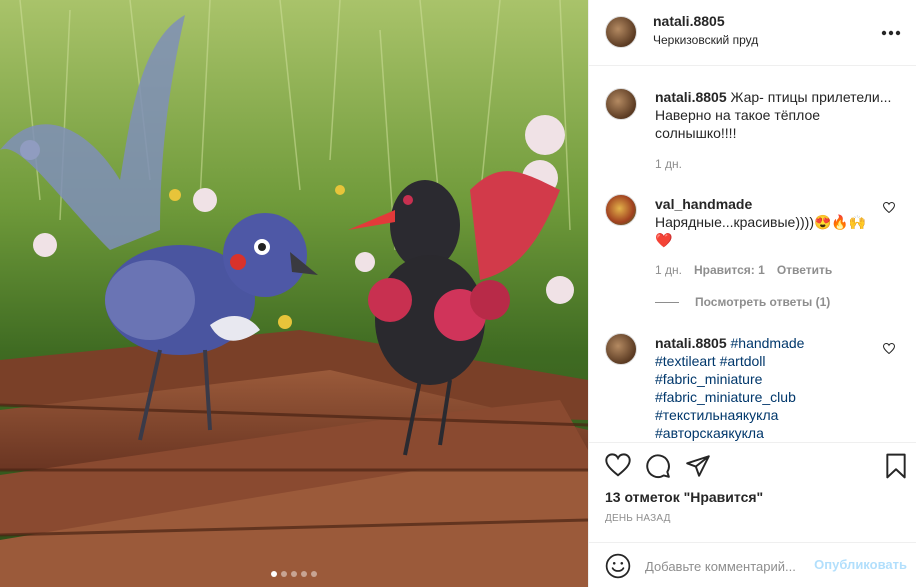 The height and width of the screenshot is (587, 916). What do you see at coordinates (691, 97) in the screenshot?
I see `caption-username: natali.8805` at bounding box center [691, 97].